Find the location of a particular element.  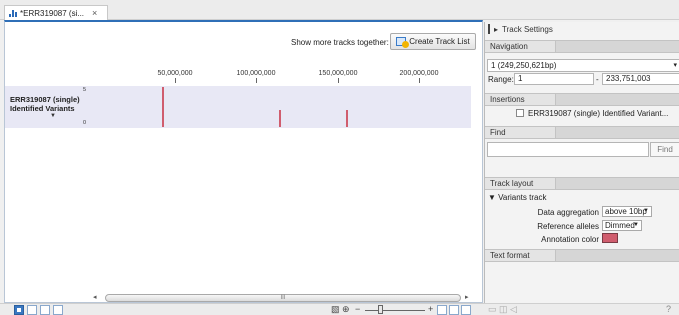

panel-collapse-icon is located at coordinates (489, 29).